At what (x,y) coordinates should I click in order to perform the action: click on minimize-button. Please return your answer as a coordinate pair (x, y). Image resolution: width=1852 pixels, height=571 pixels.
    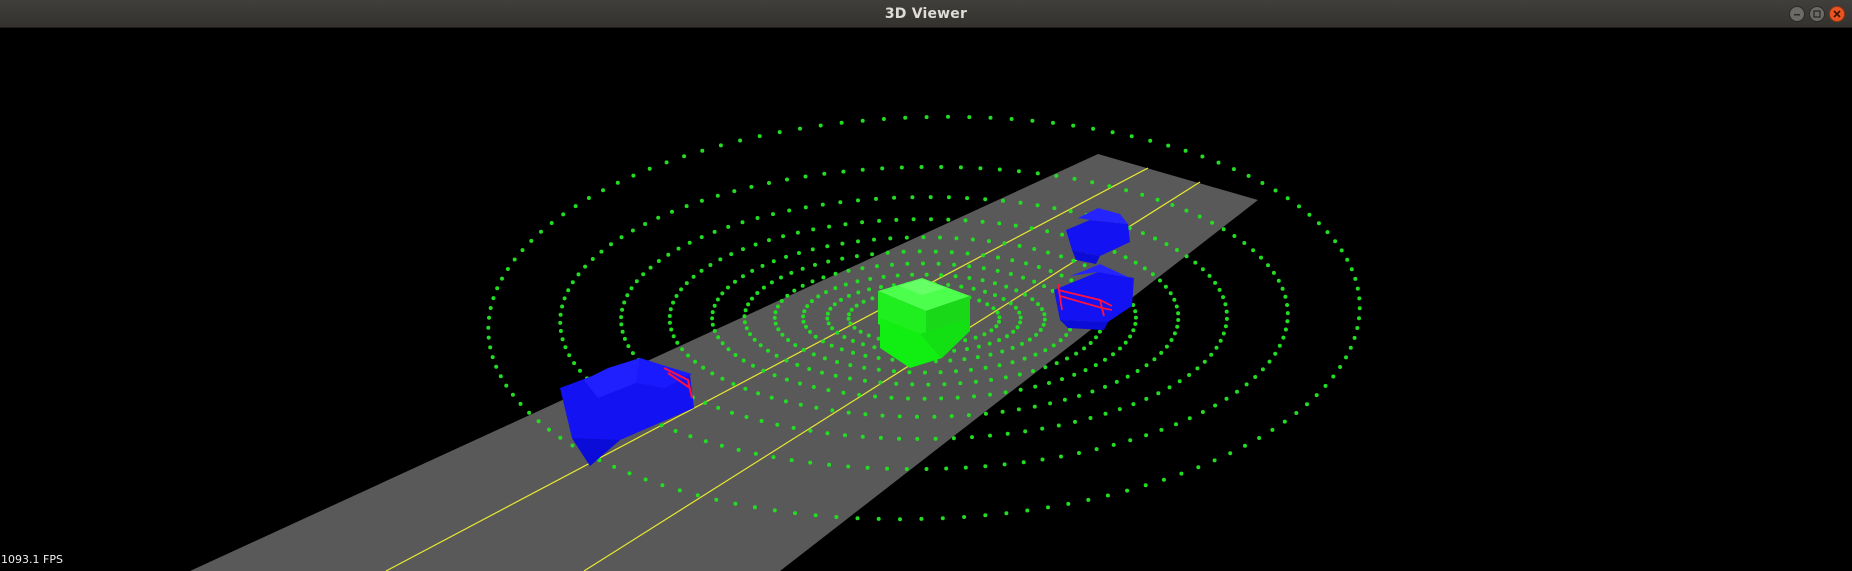
    Looking at the image, I should click on (1797, 14).